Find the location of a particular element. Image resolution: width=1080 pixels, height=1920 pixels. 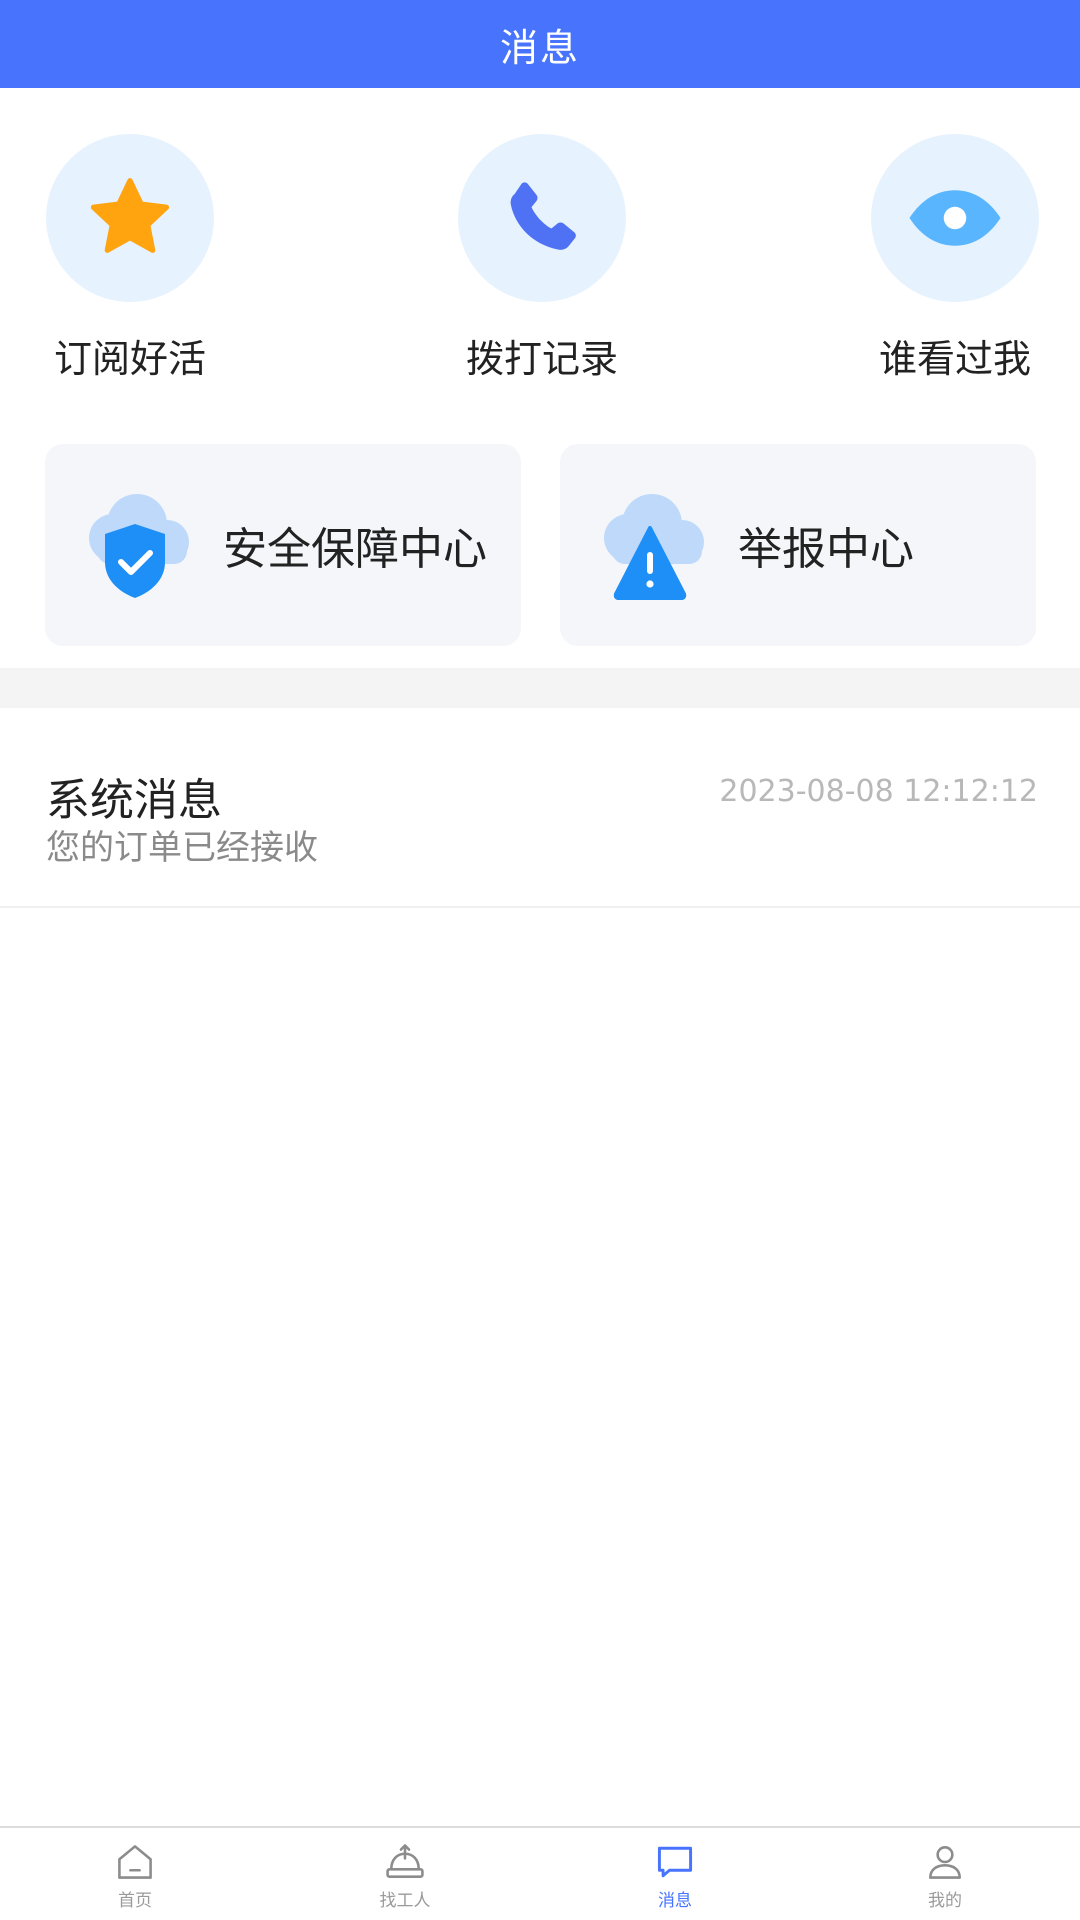

message-list-item: 系统消息 2023-08-08 12:12:12 您的订单已经接收 is located at coordinates (540, 808).